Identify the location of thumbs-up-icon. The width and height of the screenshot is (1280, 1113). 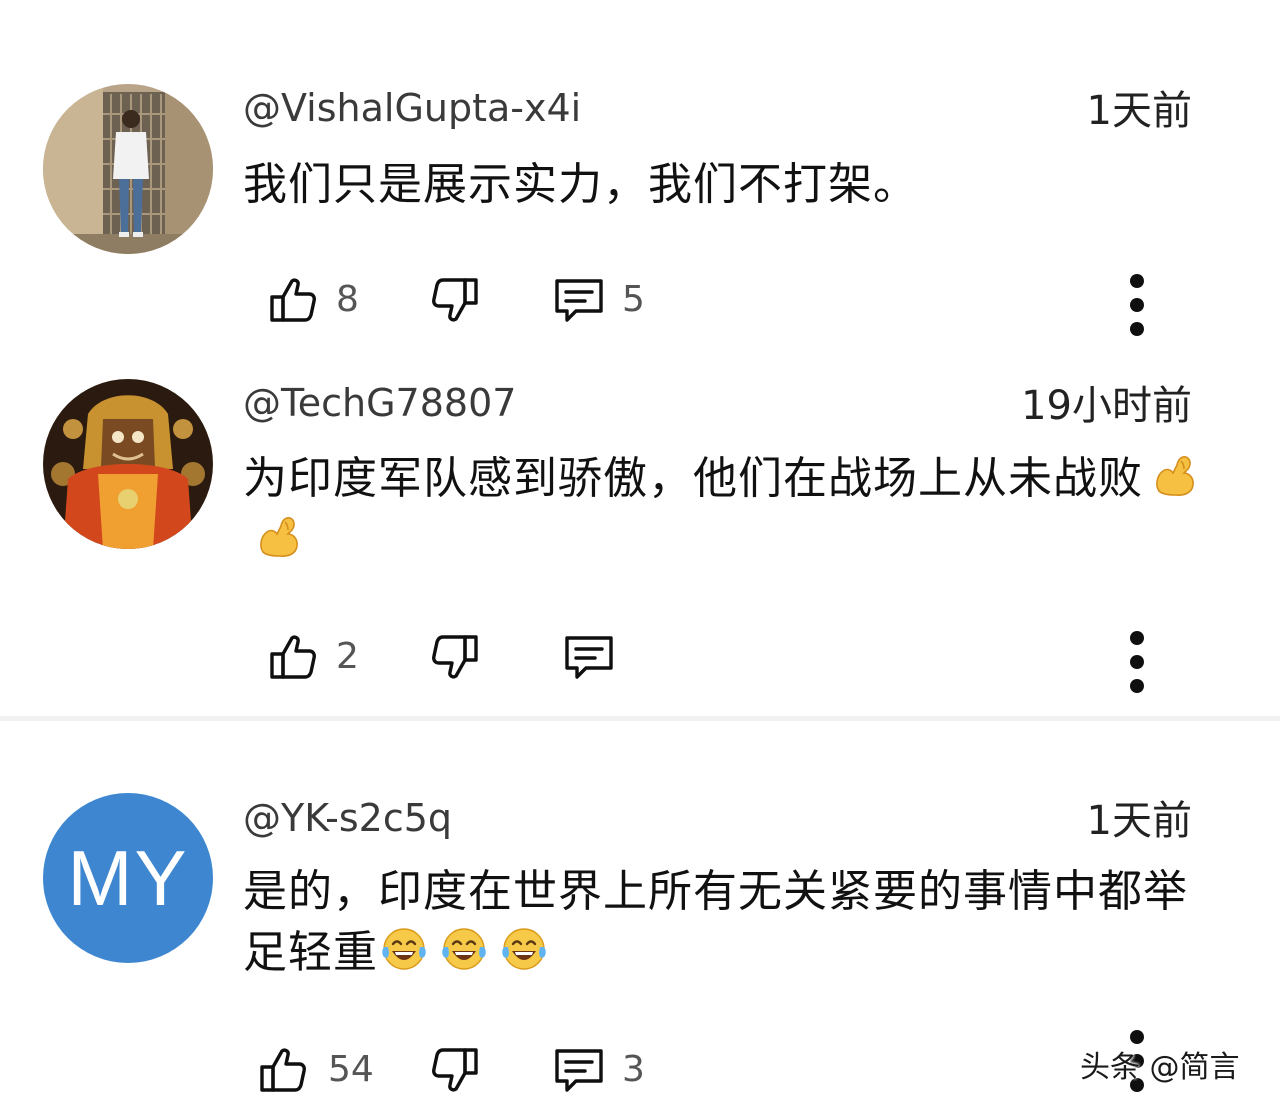
(283, 1070).